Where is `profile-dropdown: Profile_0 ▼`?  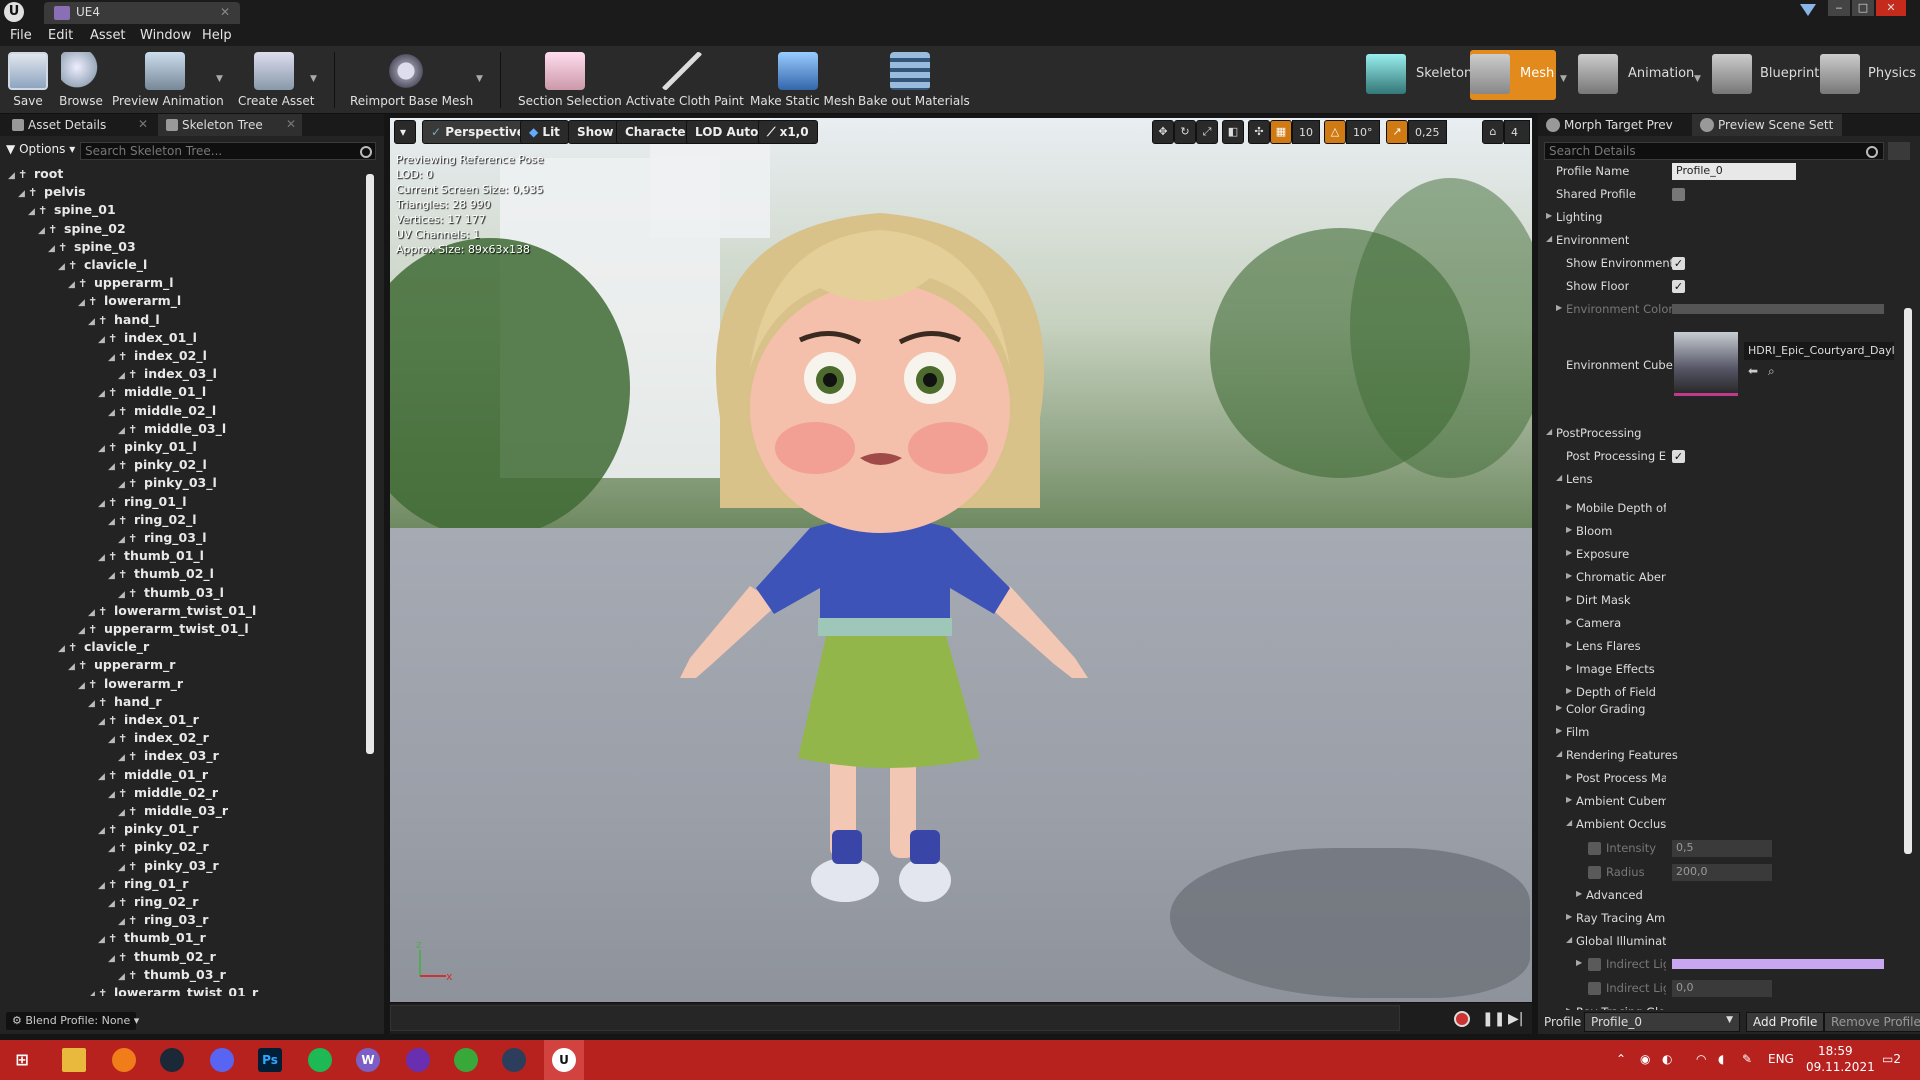
profile-dropdown: Profile_0 ▼ is located at coordinates (1662, 1022).